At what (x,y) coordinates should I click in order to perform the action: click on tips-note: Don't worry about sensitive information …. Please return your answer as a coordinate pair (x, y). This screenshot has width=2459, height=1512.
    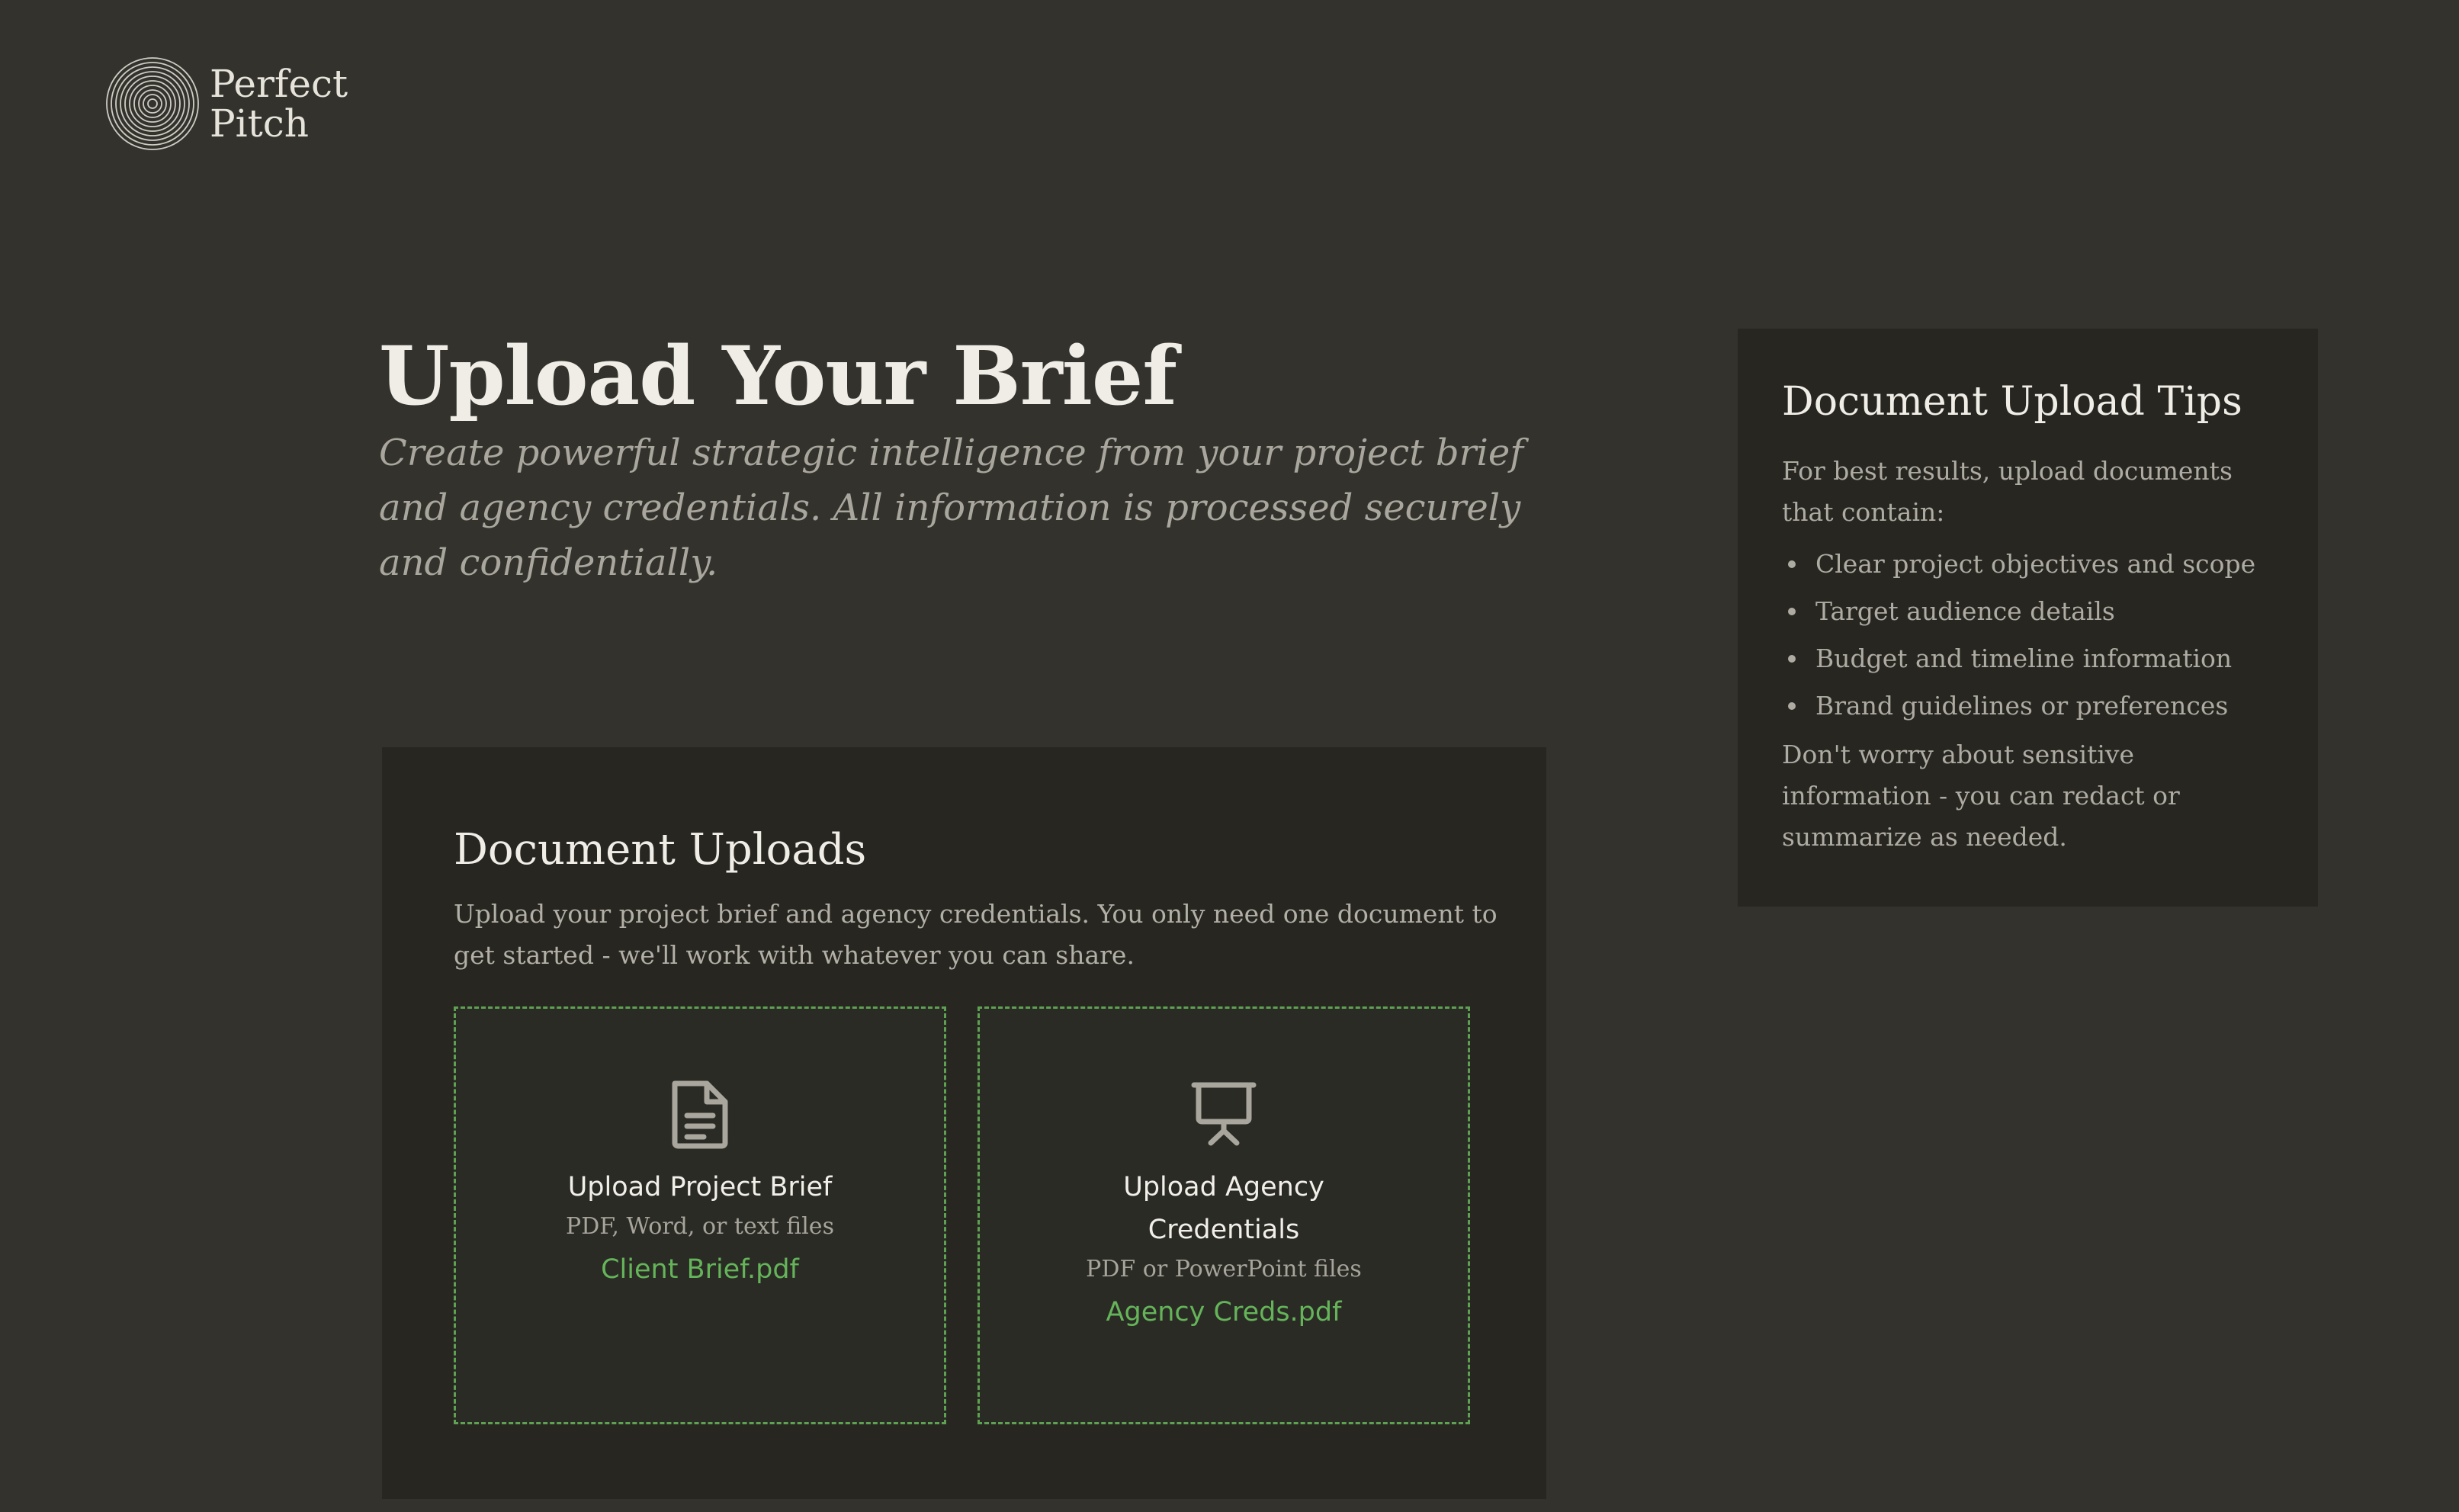
    Looking at the image, I should click on (1981, 796).